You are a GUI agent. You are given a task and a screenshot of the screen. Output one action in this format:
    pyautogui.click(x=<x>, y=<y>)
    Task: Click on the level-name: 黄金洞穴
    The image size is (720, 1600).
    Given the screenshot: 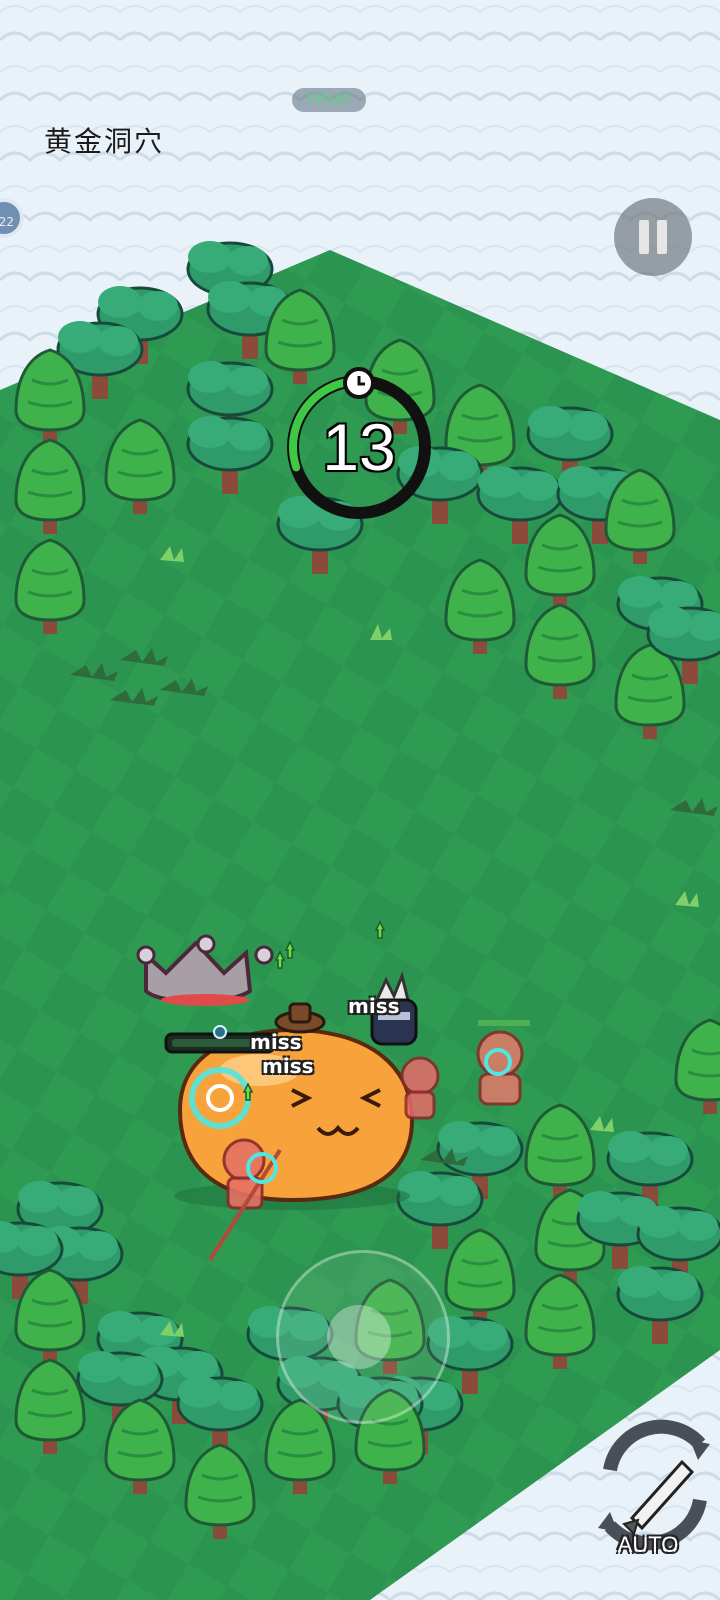 What is the action you would take?
    pyautogui.click(x=104, y=141)
    